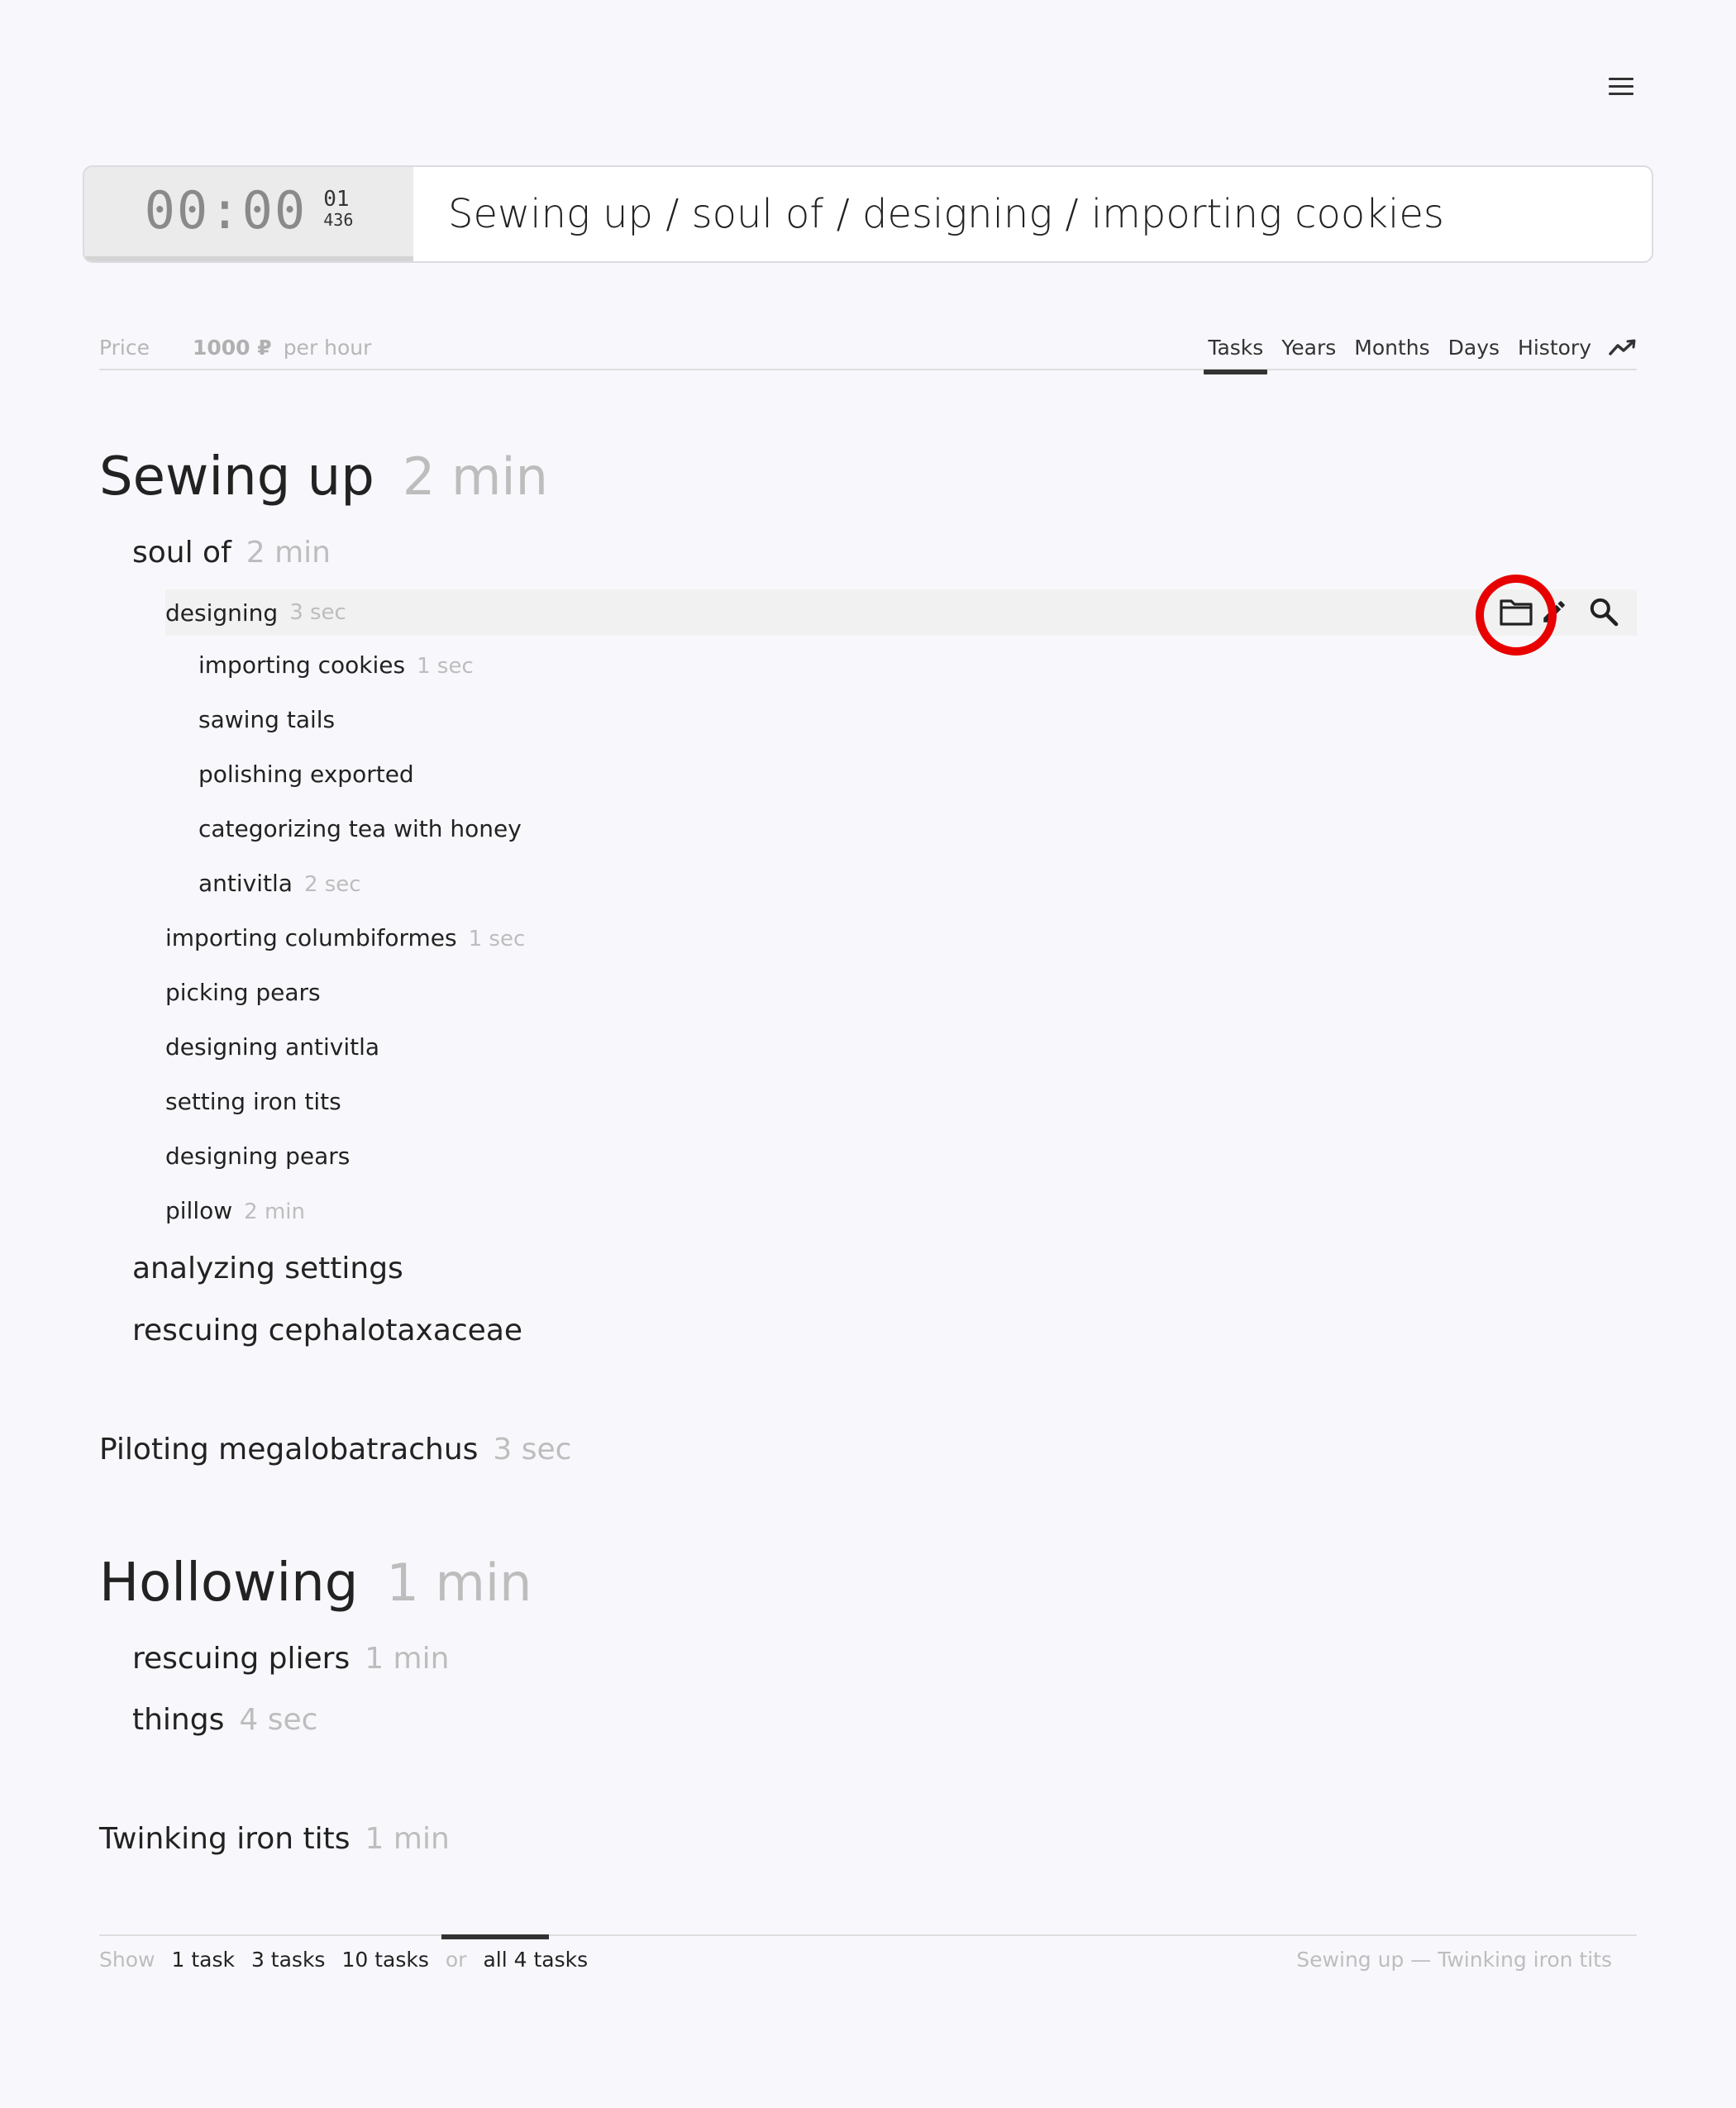  I want to click on task-name: Sewing up, so click(237, 477).